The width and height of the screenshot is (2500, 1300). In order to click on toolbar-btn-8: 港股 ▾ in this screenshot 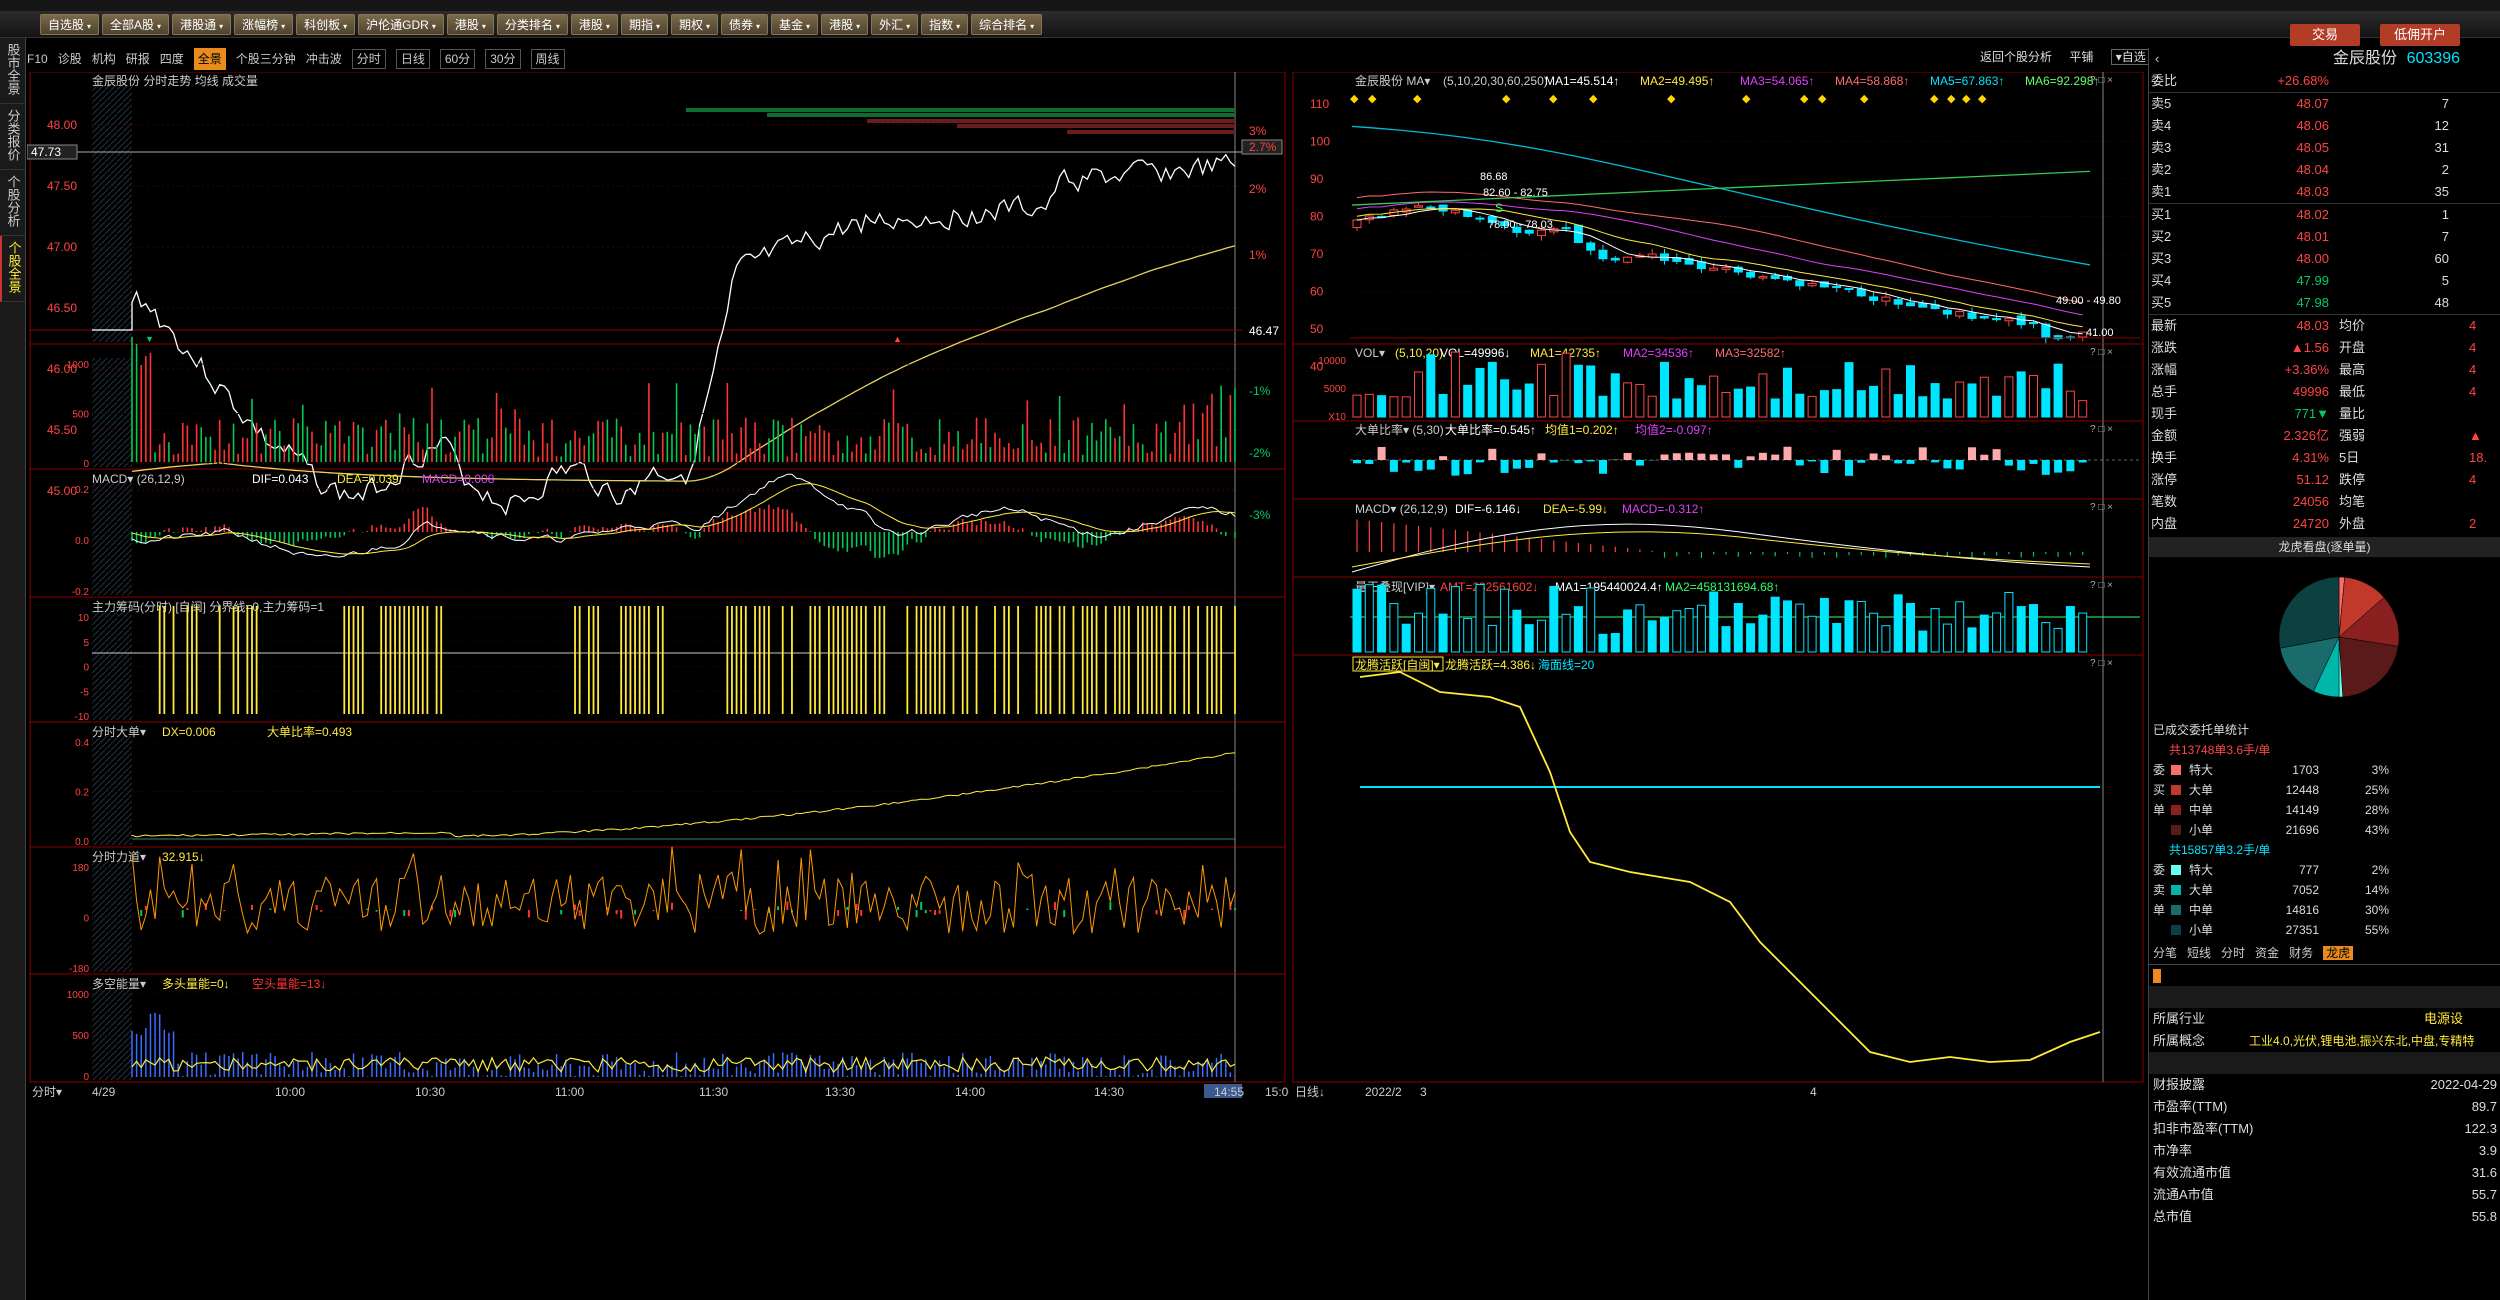, I will do `click(594, 24)`.